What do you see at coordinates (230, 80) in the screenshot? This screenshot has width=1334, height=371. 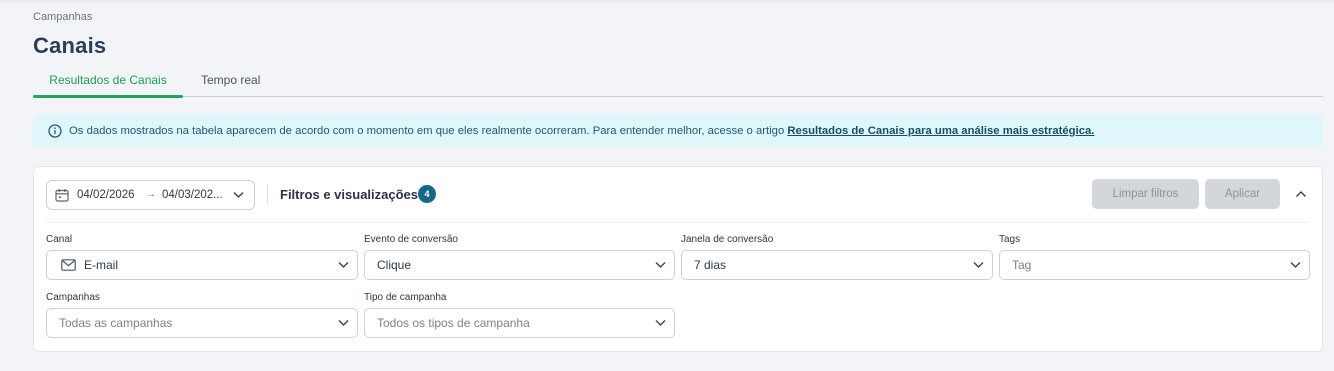 I see `tab-tempo-real: Tempo real` at bounding box center [230, 80].